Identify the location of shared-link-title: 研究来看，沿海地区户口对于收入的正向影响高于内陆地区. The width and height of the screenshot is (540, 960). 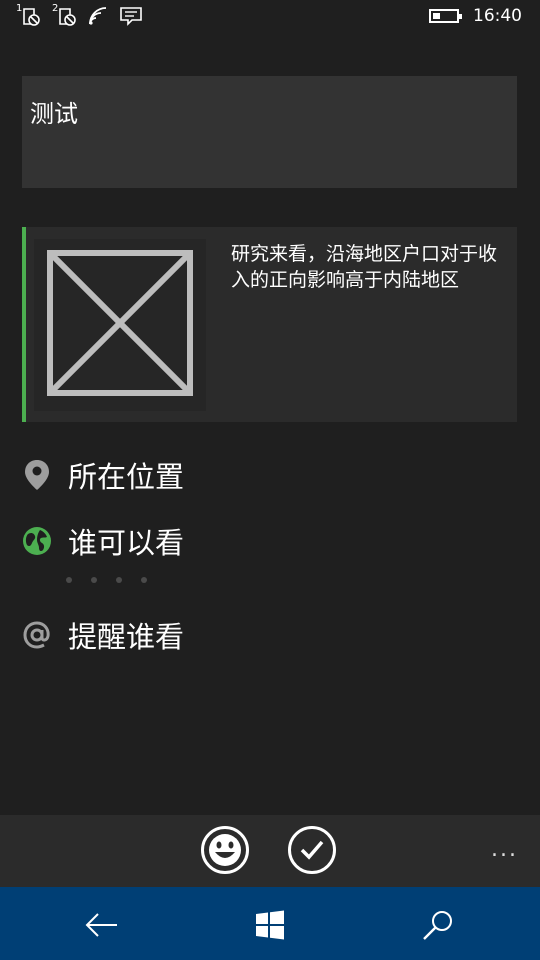
(364, 267).